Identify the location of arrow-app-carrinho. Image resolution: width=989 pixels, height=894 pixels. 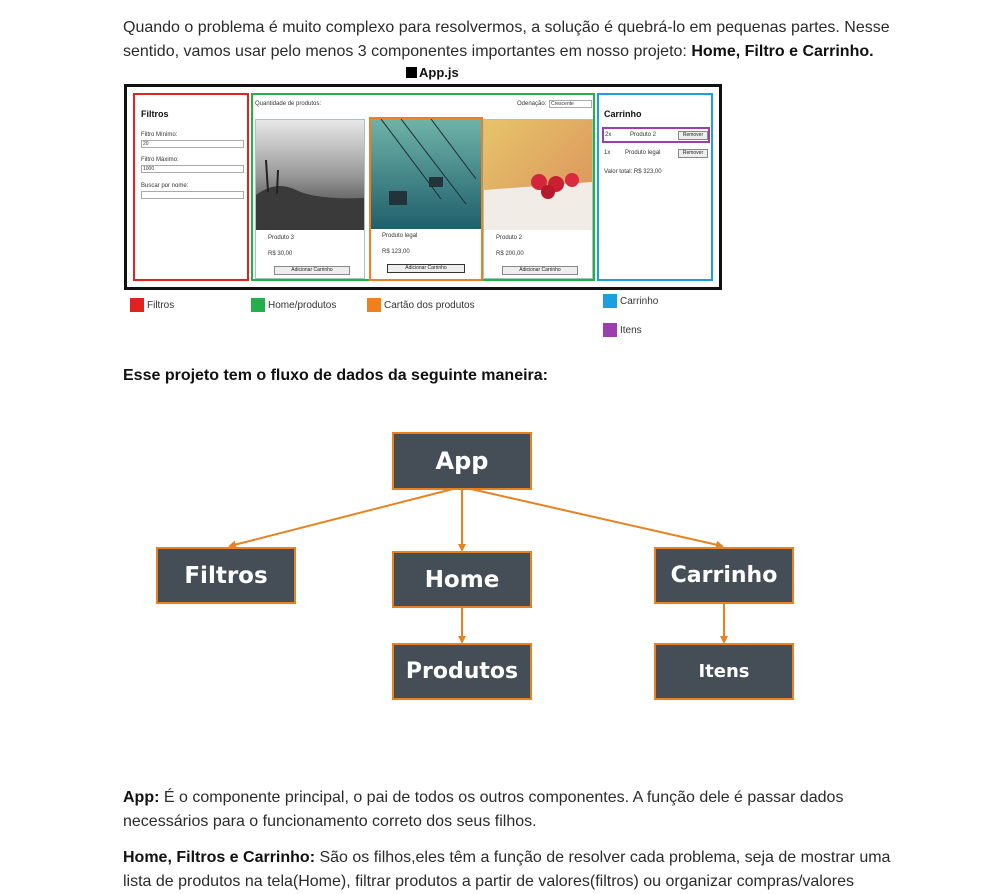
(597, 518).